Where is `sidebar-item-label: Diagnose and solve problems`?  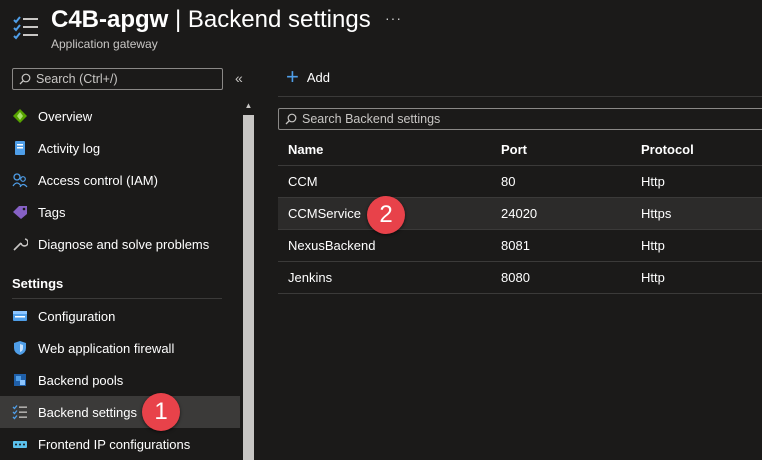 sidebar-item-label: Diagnose and solve problems is located at coordinates (124, 244).